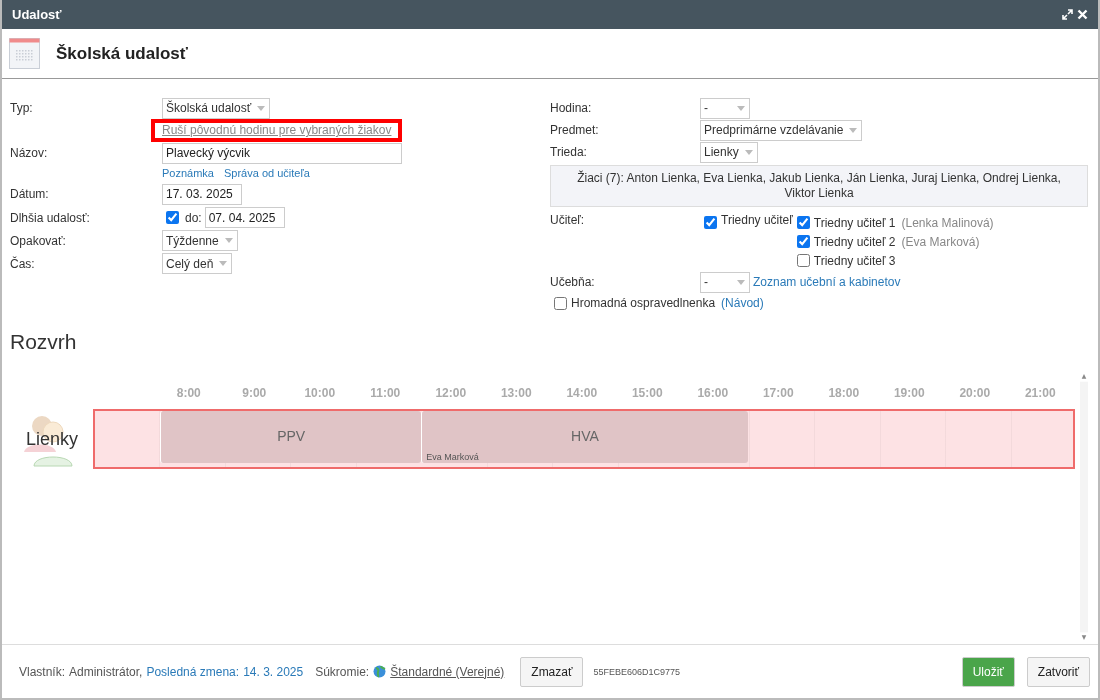 The height and width of the screenshot is (700, 1100). I want to click on lesson-block: PPV, so click(291, 437).